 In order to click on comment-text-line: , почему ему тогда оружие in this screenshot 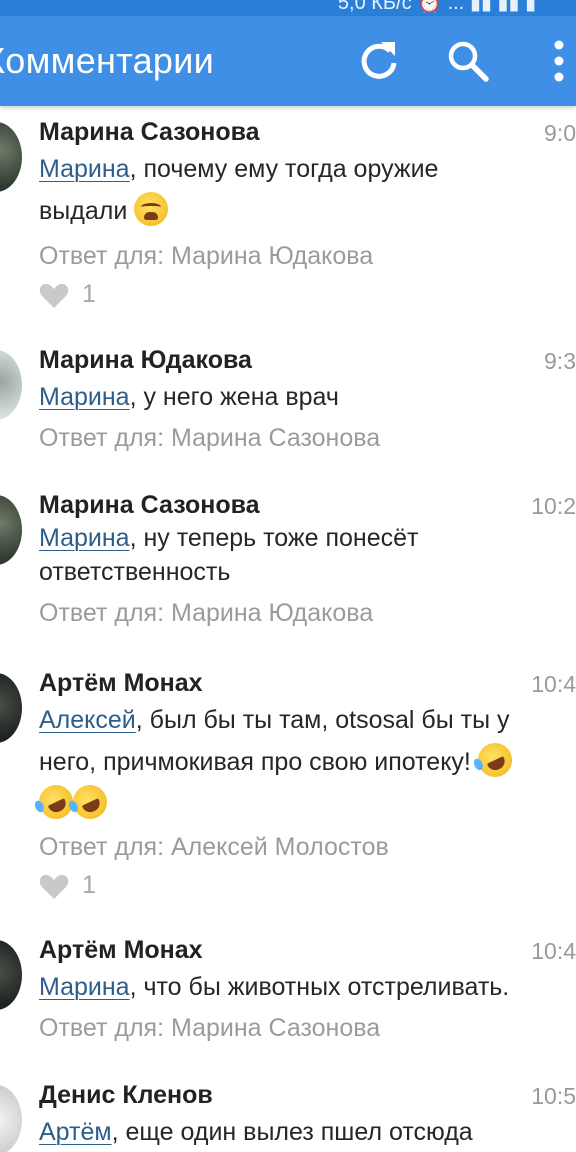, I will do `click(284, 169)`.